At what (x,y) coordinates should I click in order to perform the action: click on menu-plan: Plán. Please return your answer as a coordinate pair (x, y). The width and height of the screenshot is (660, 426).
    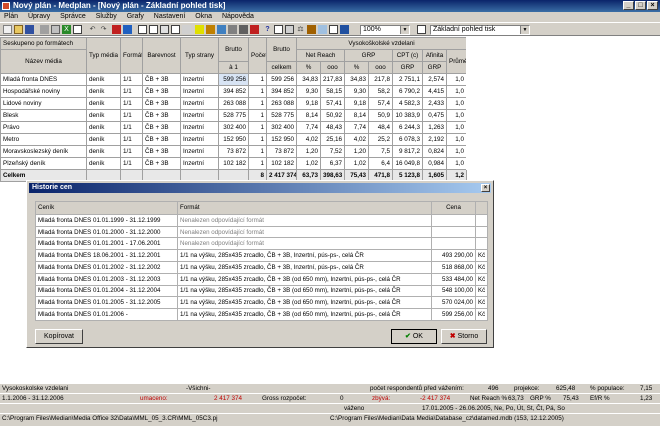
    Looking at the image, I should click on (11, 16).